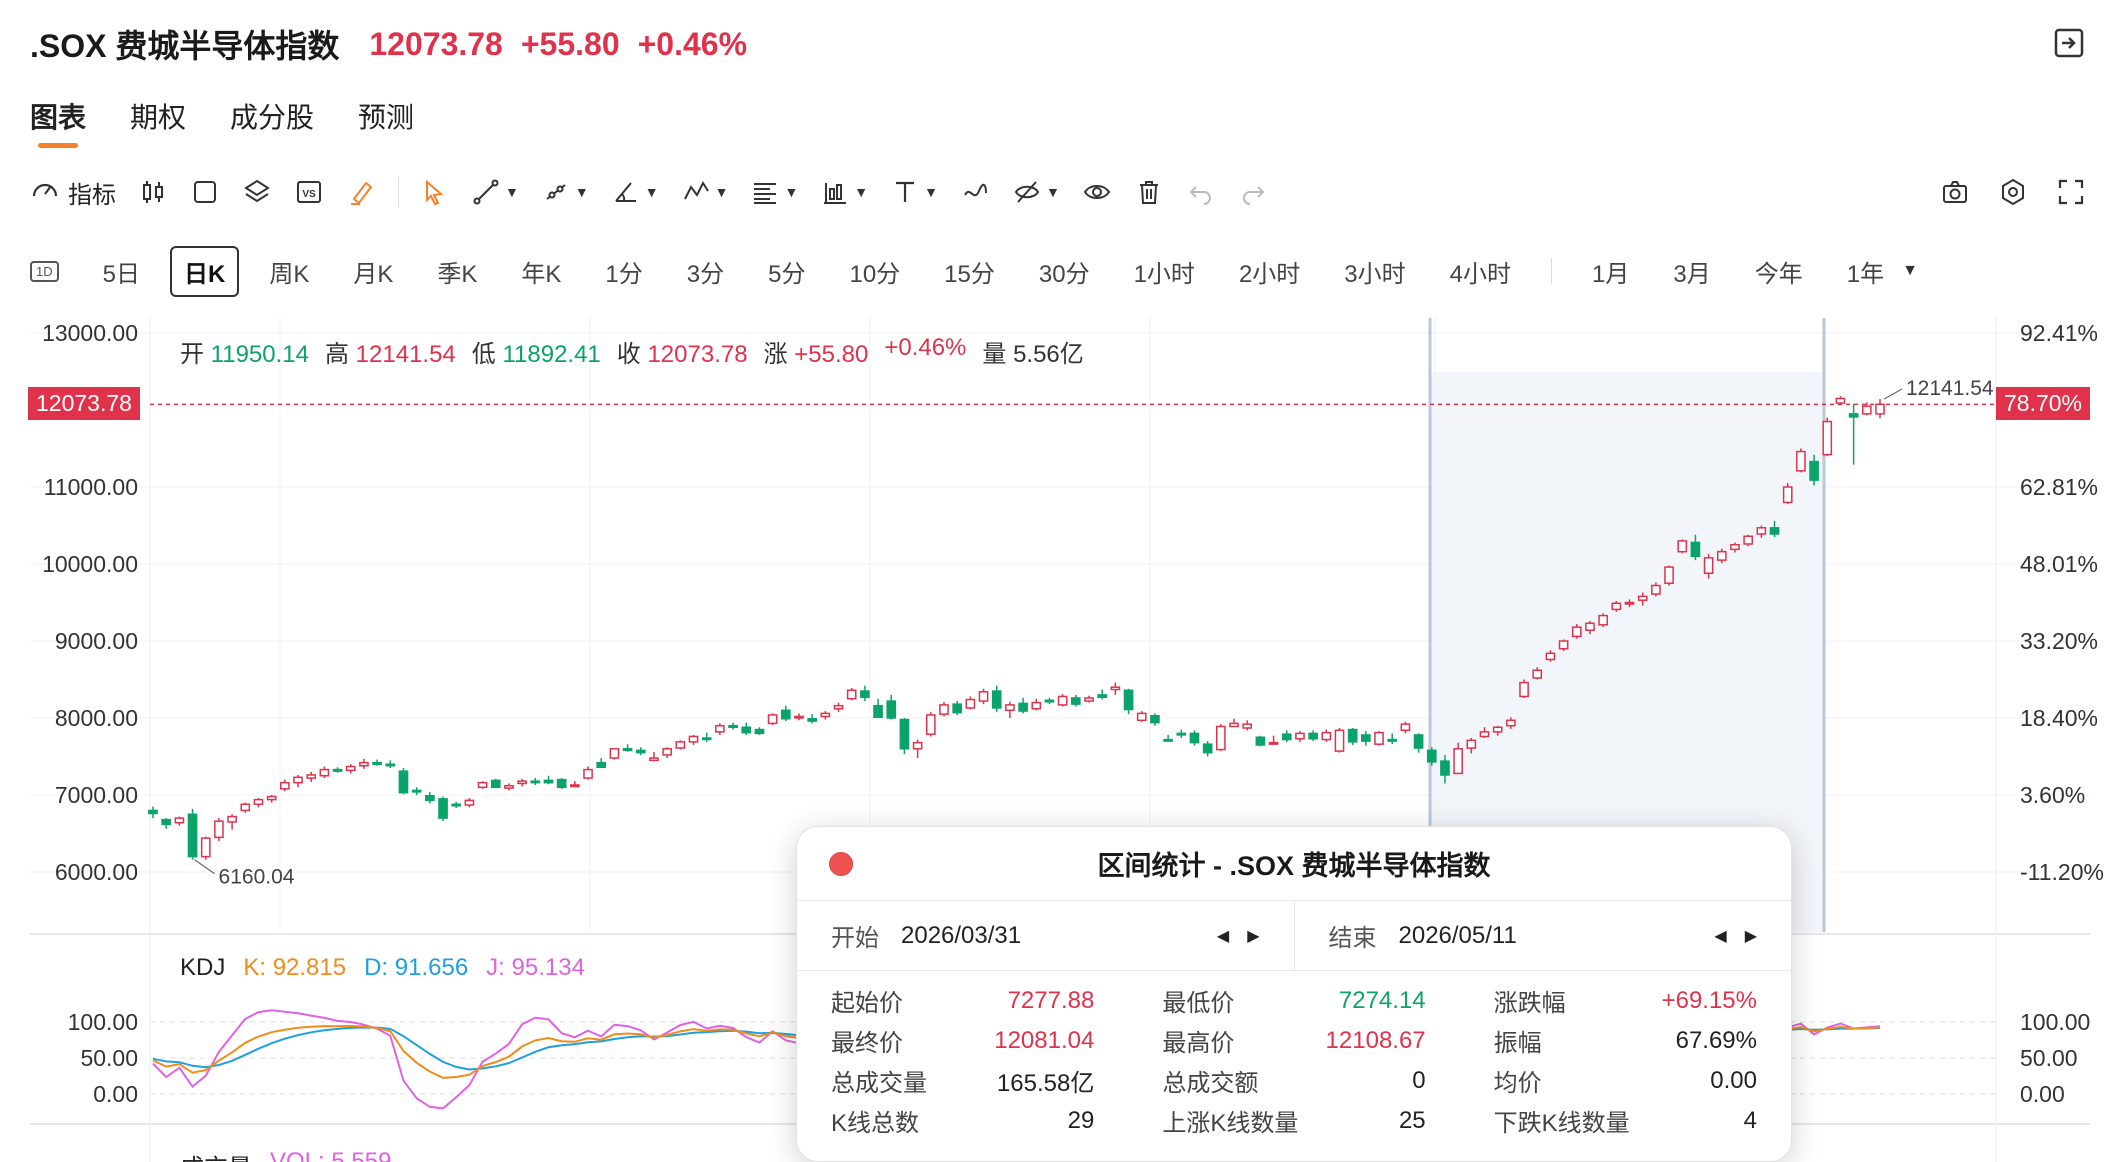 Image resolution: width=2114 pixels, height=1162 pixels. Describe the element at coordinates (551, 354) in the screenshot. I see `low-value: 11892.41` at that location.